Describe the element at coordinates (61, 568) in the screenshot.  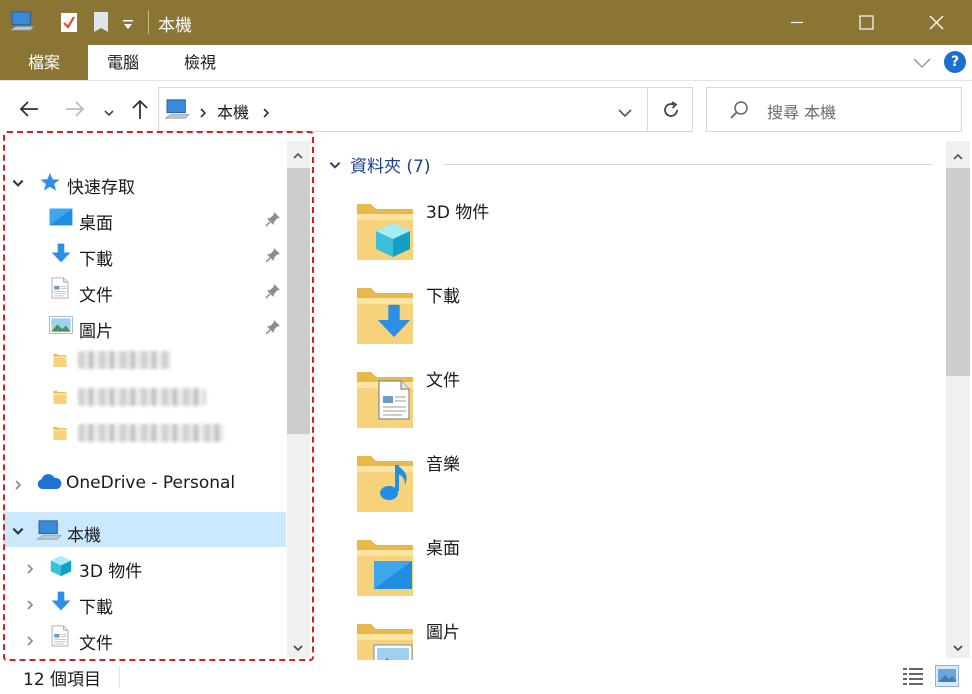
I see `3d-objects-icon` at that location.